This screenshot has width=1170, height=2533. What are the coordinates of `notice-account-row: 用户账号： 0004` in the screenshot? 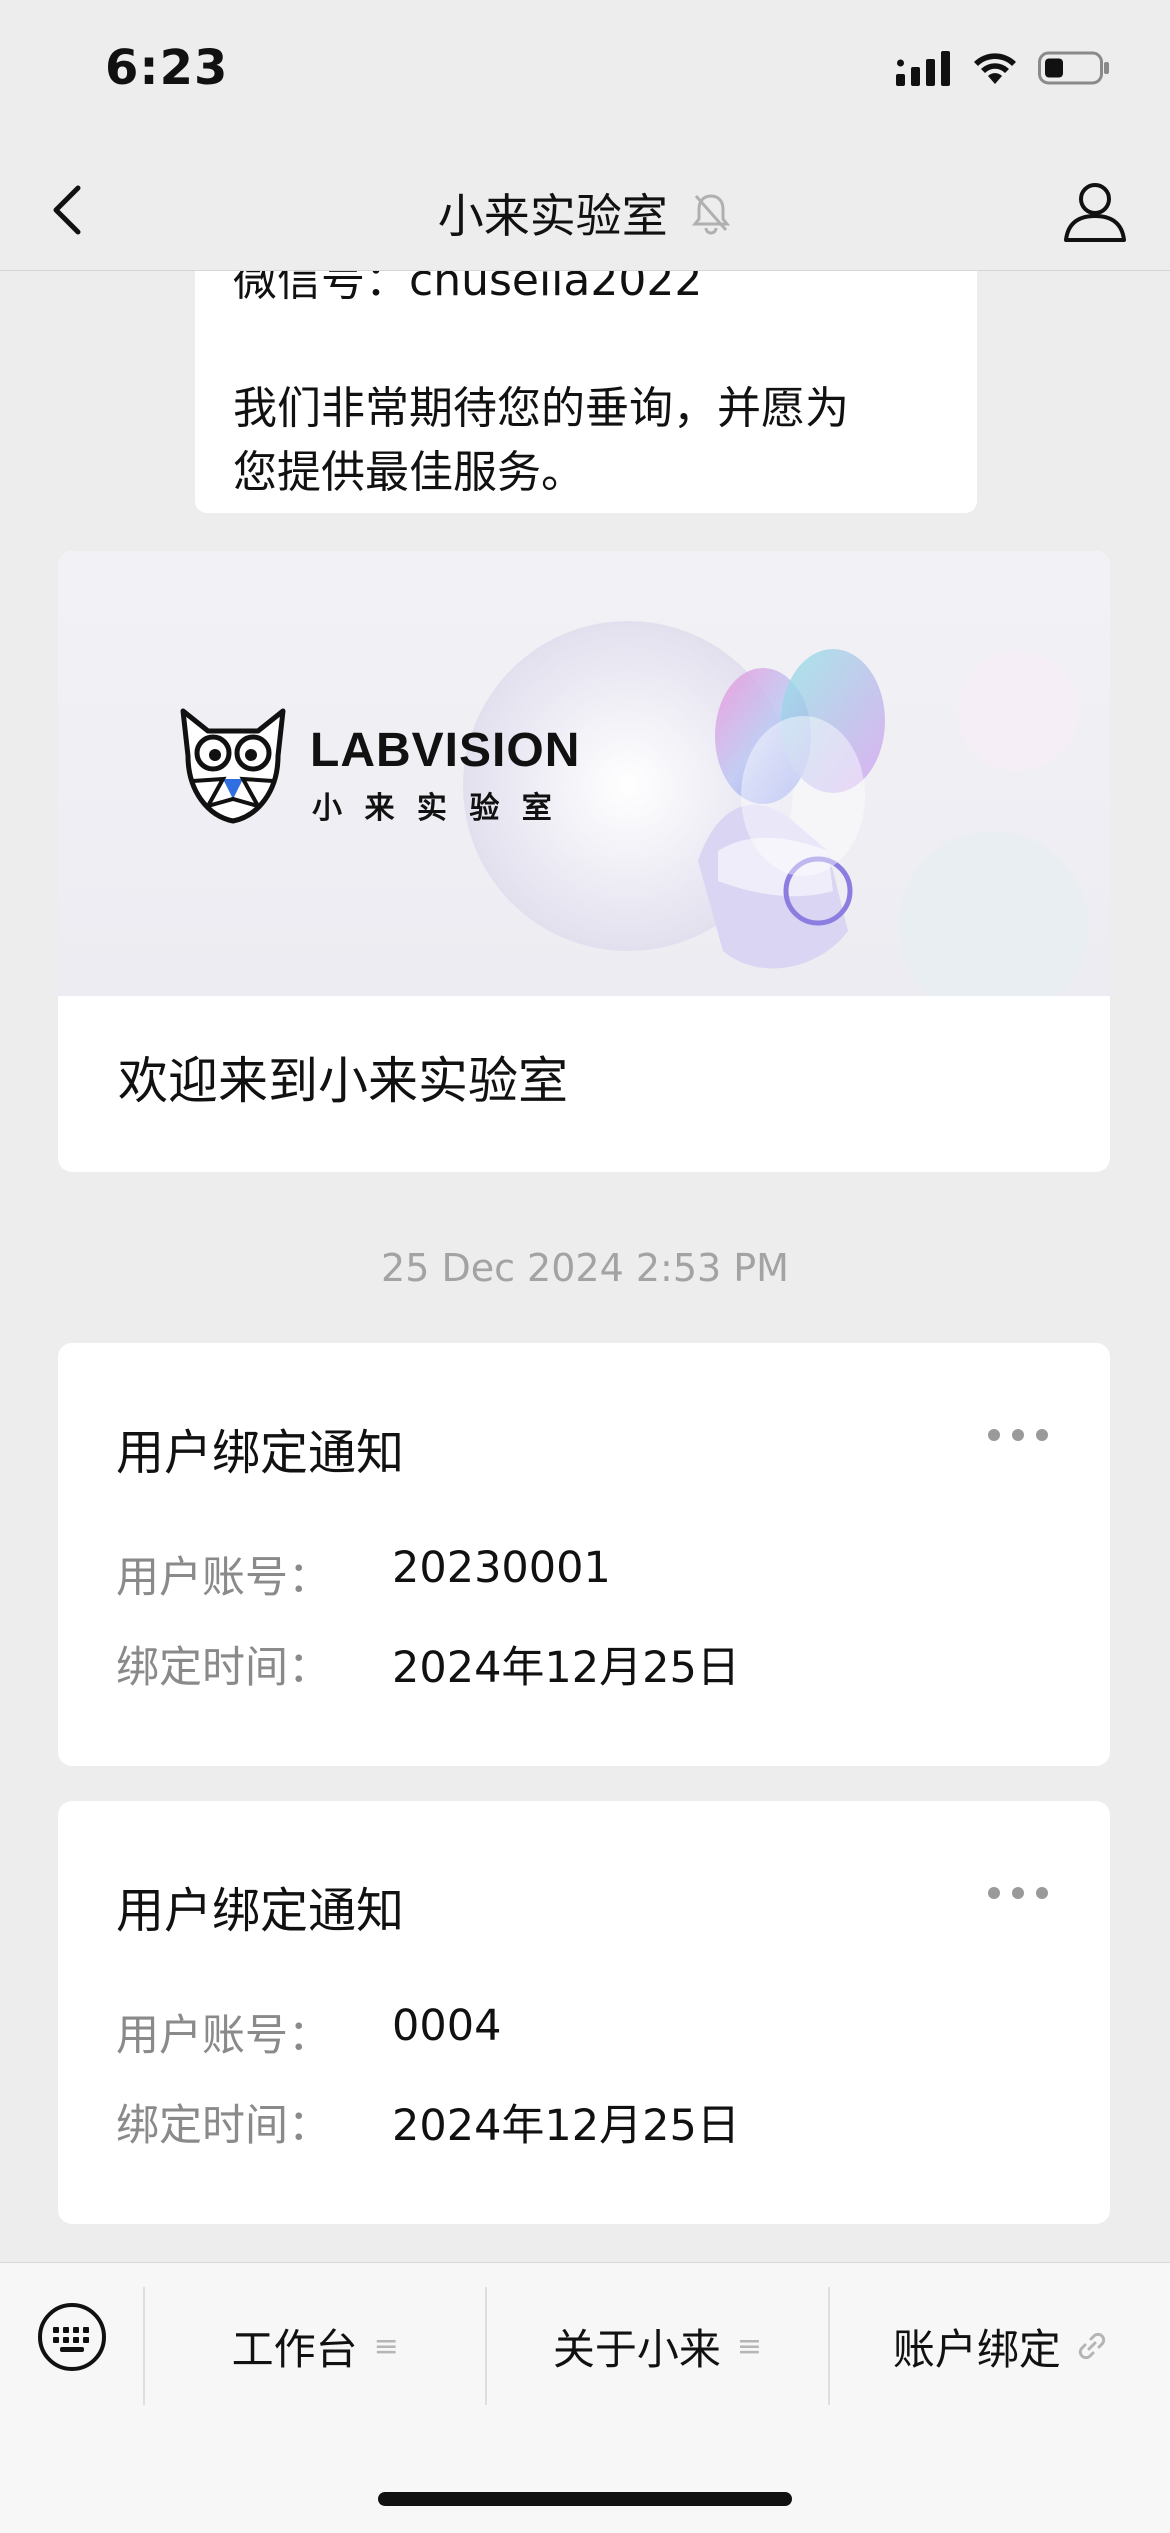 It's located at (308, 2032).